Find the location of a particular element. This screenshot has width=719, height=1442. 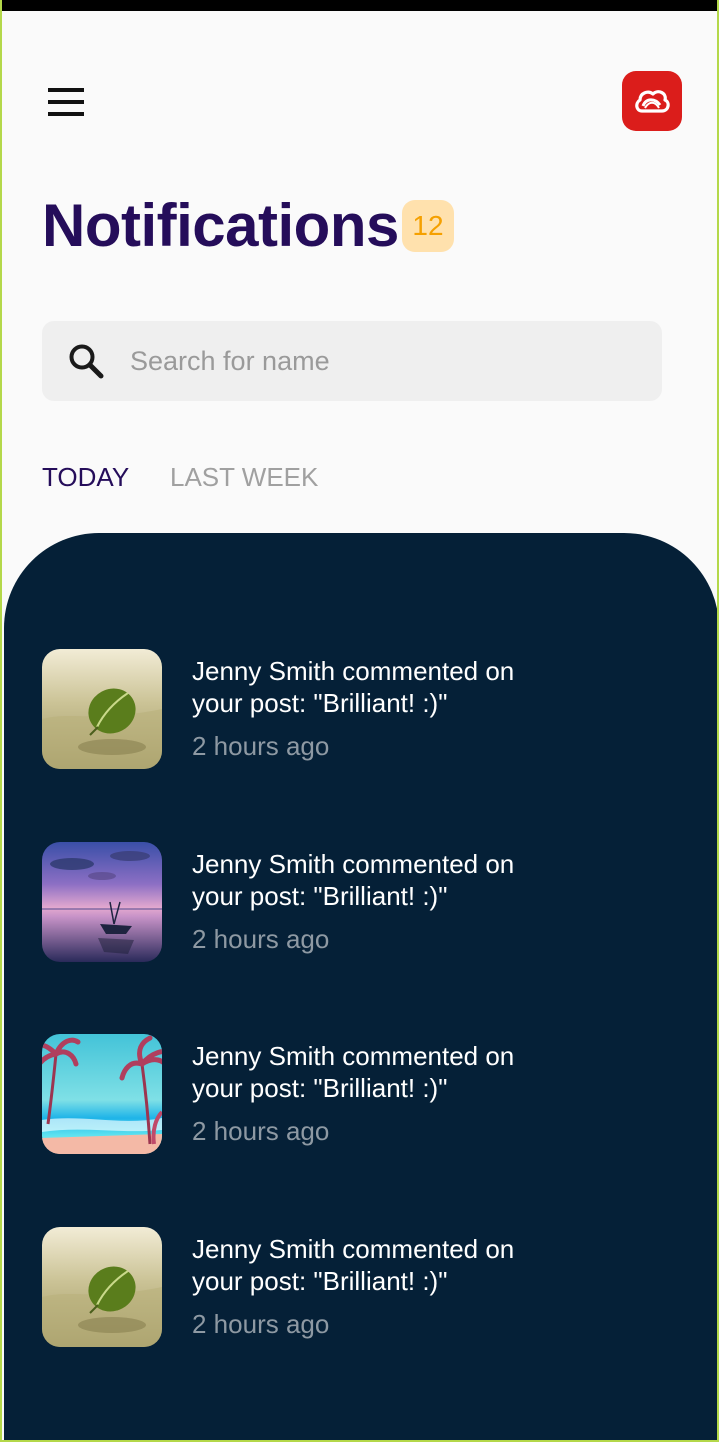

tropical-beach-thumbnail is located at coordinates (102, 1094).